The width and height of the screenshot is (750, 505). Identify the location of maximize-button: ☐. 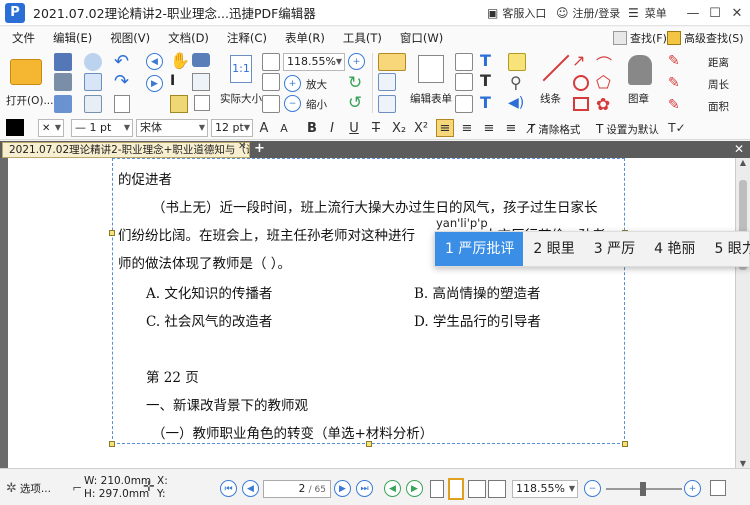
(715, 13).